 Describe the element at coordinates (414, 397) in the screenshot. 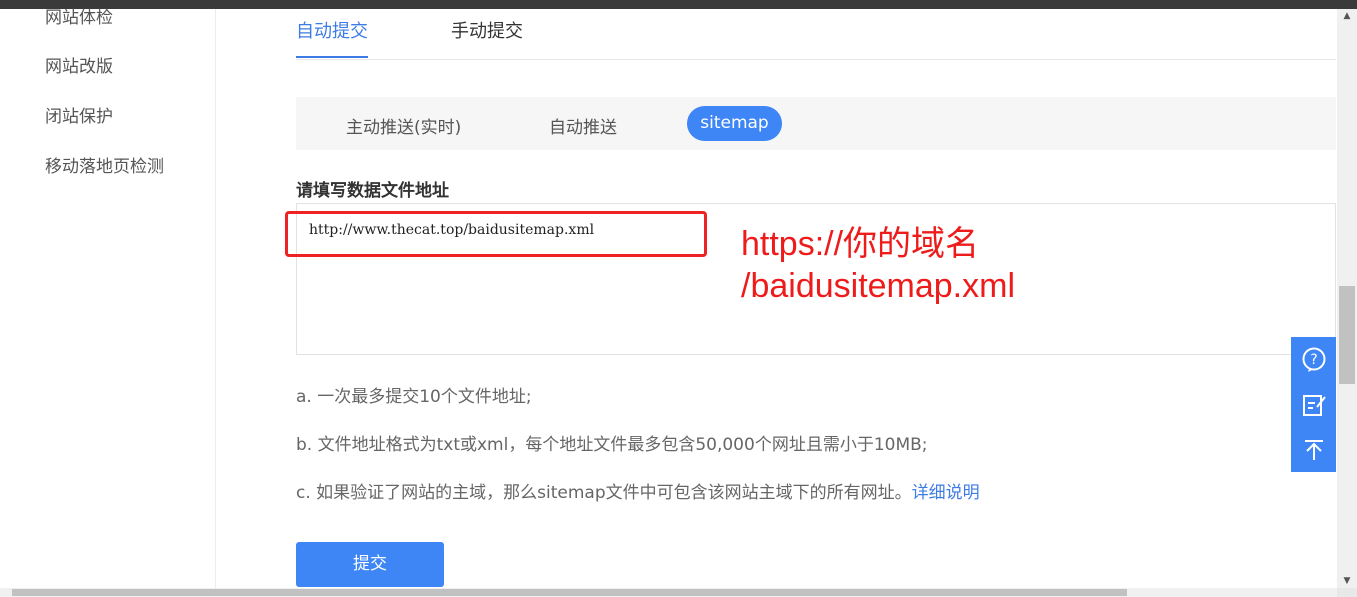

I see `note-a: a. 一次最多提交10个文件地址;` at that location.